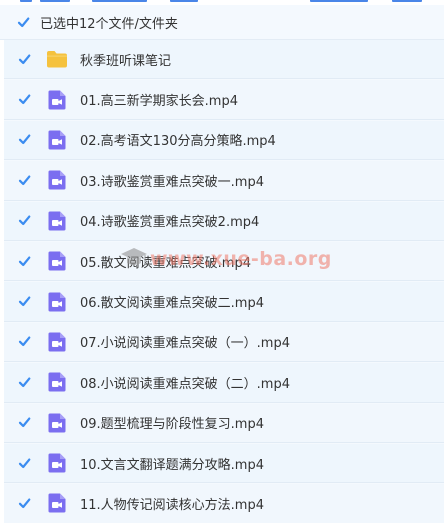 The height and width of the screenshot is (523, 444). Describe the element at coordinates (224, 60) in the screenshot. I see `folder-row: 秋季班听课笔记` at that location.